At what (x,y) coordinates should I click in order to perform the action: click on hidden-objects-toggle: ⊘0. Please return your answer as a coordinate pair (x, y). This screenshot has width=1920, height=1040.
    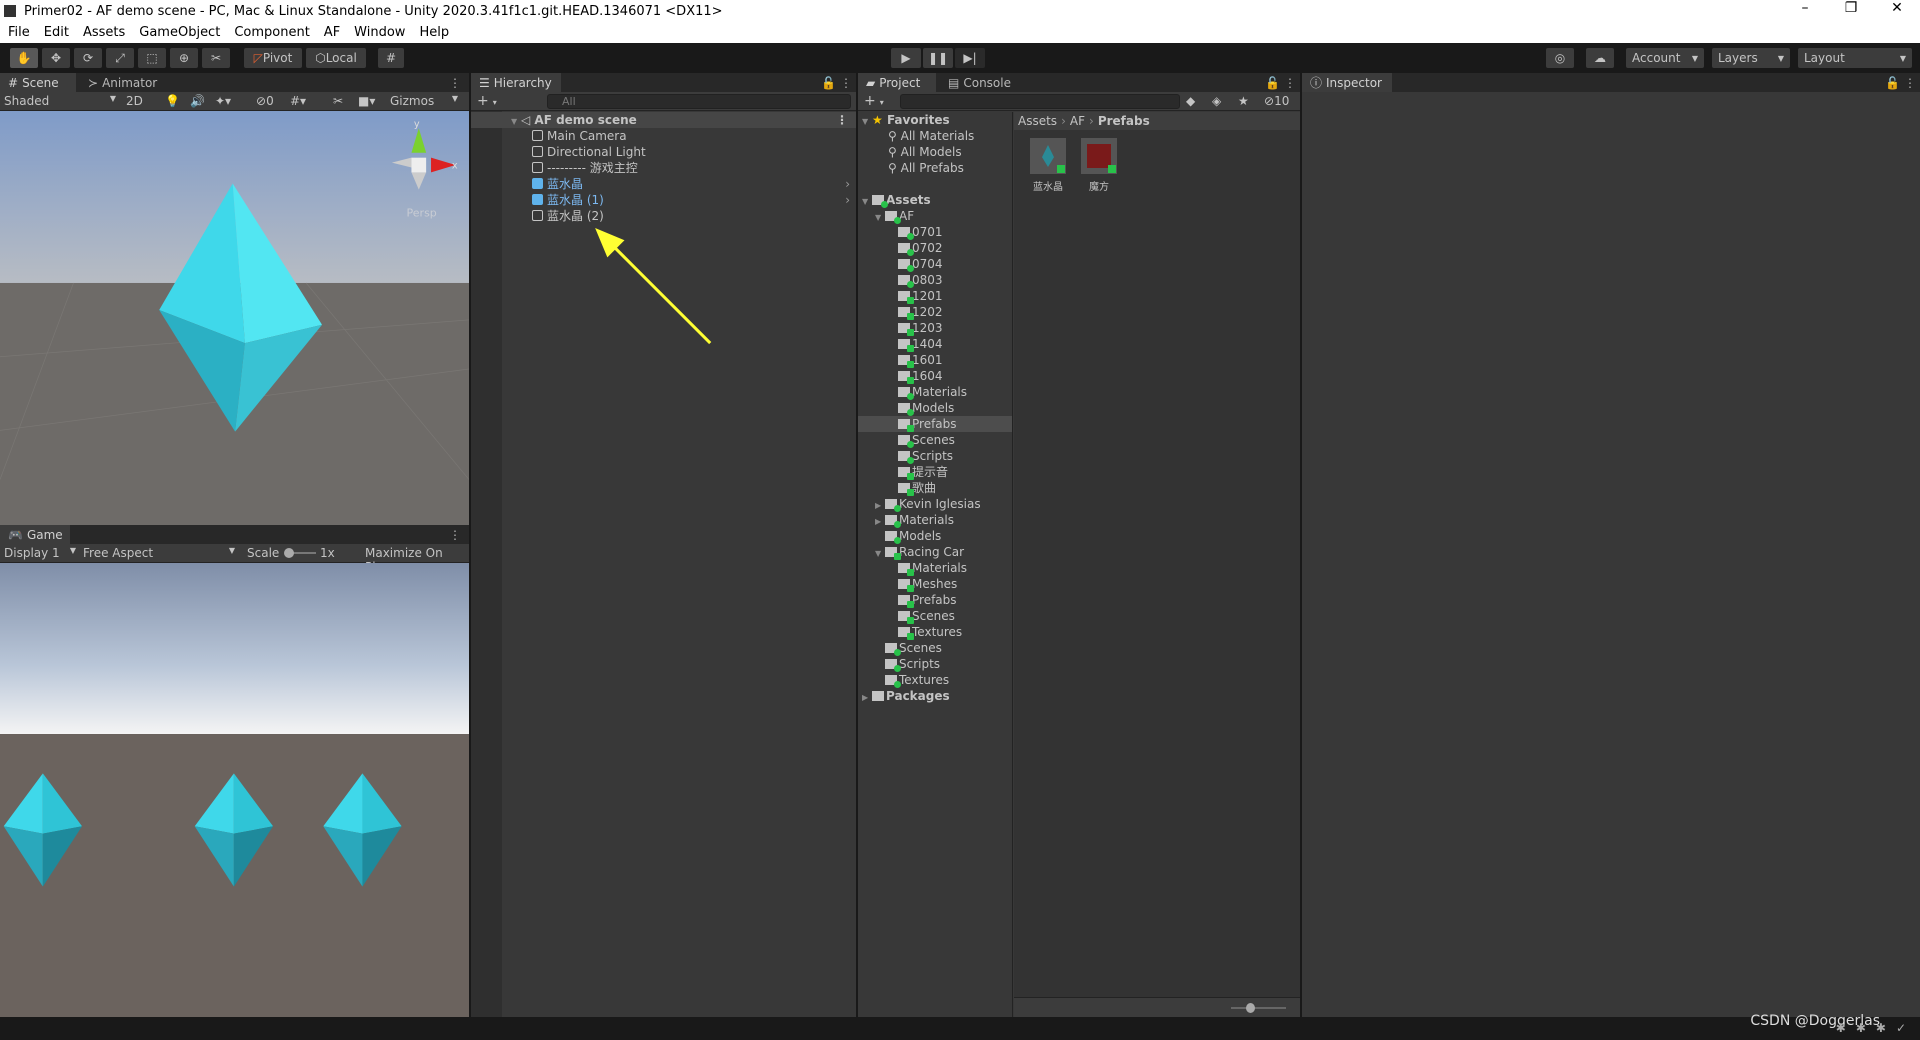
    Looking at the image, I should click on (265, 101).